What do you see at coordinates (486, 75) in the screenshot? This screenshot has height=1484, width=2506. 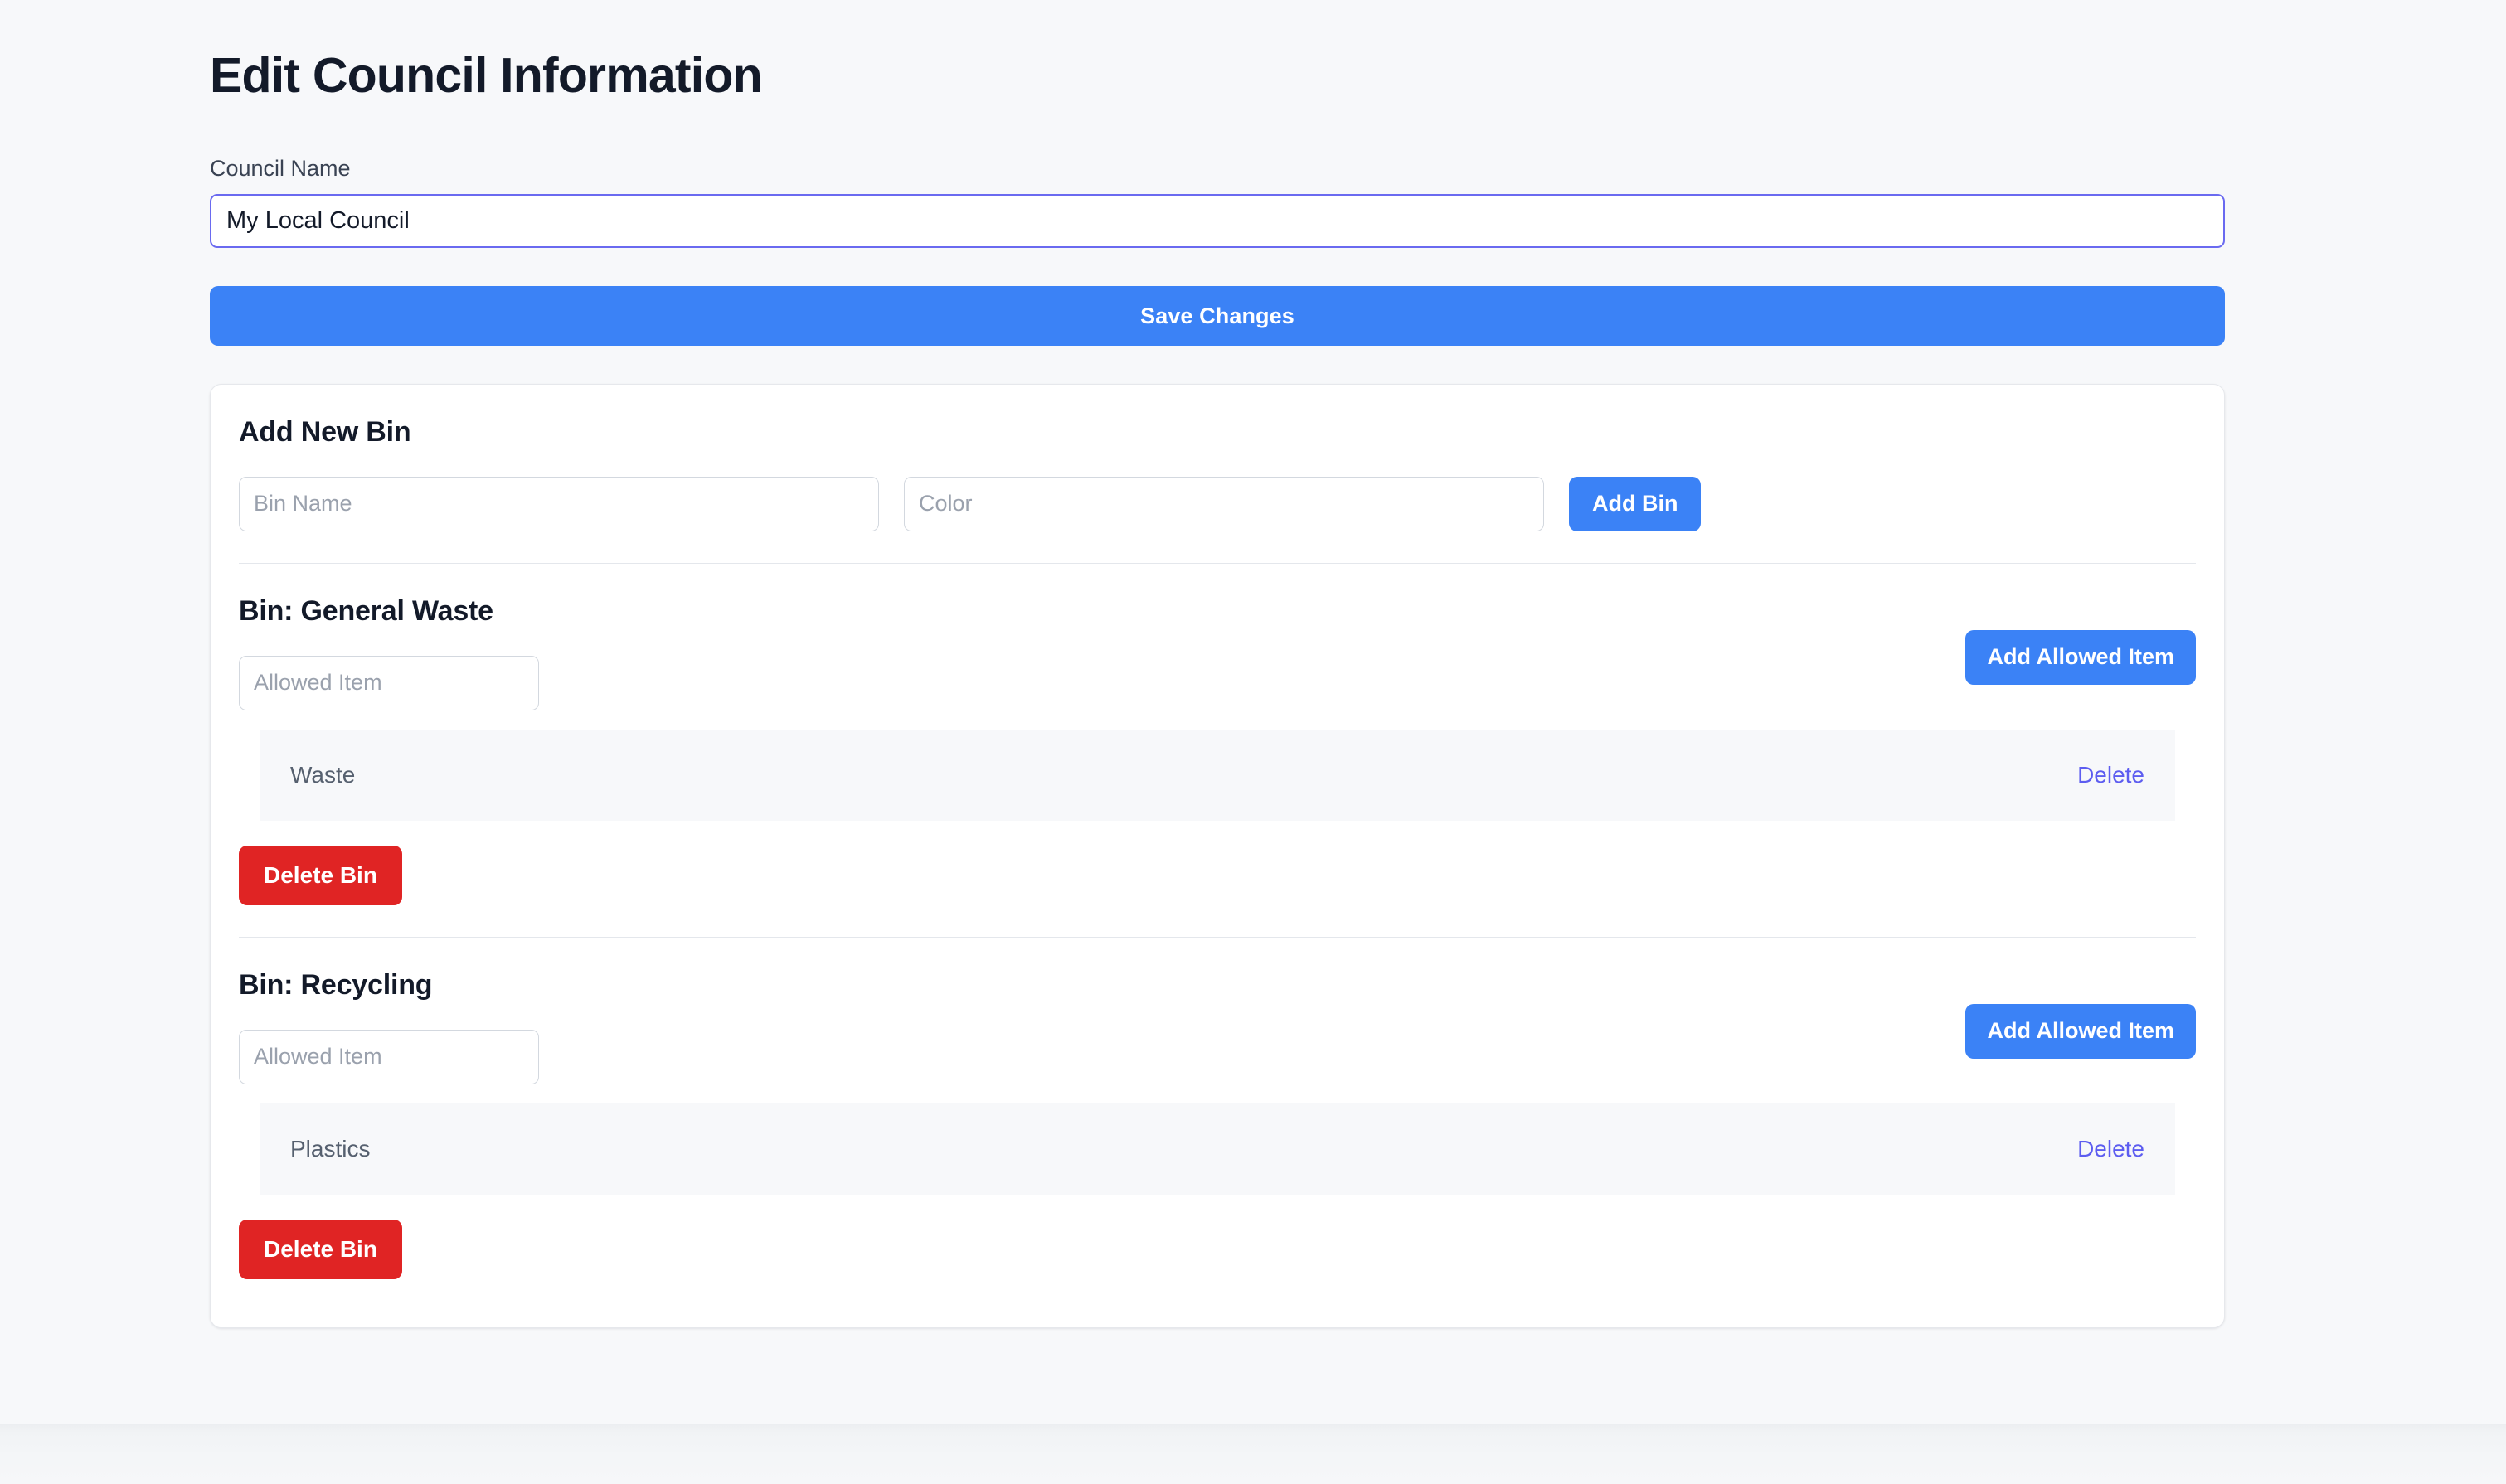 I see `page-title: Edit Council Information` at bounding box center [486, 75].